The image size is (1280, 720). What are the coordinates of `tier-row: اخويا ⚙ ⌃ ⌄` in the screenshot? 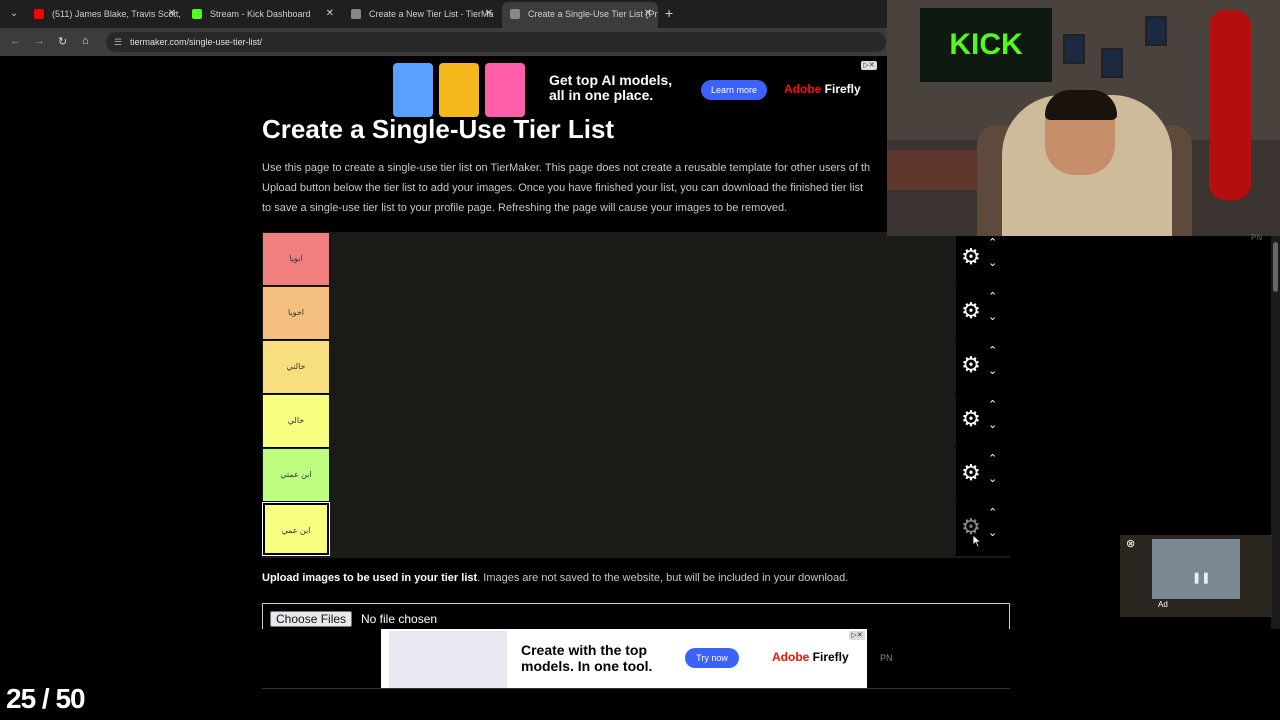 It's located at (636, 313).